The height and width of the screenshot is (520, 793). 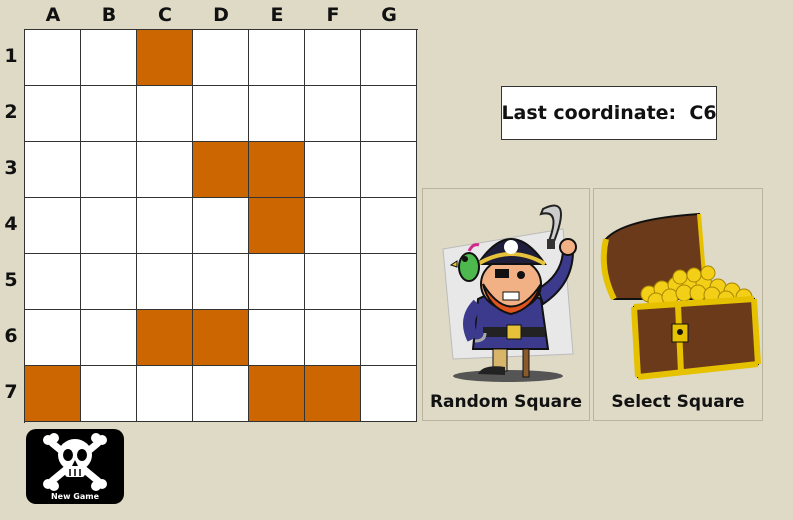 I want to click on grid-cell-d5, so click(x=221, y=282).